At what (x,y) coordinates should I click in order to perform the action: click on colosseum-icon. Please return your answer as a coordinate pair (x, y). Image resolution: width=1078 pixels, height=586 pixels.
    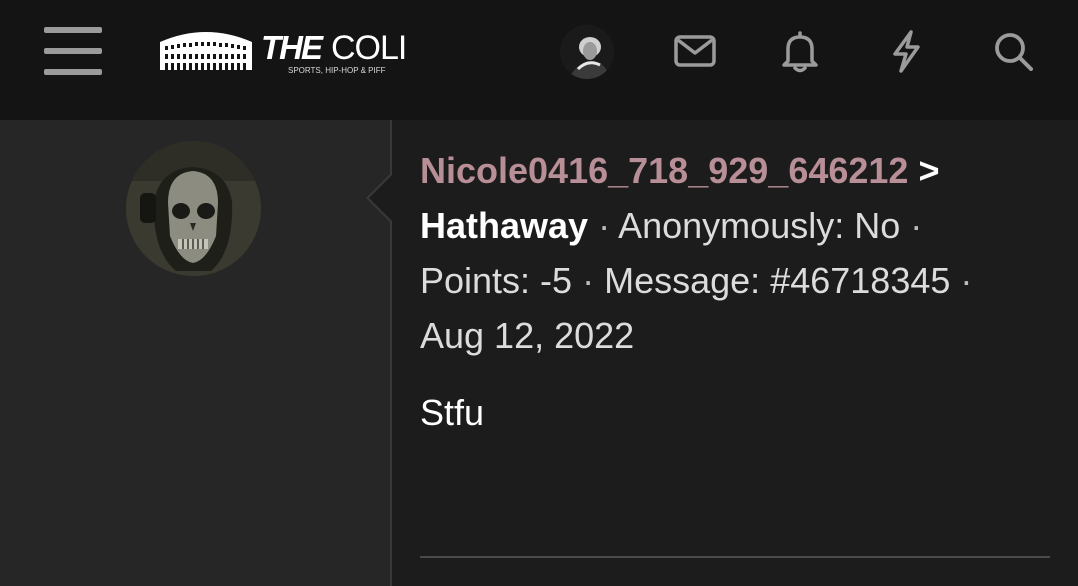
    Looking at the image, I should click on (206, 51).